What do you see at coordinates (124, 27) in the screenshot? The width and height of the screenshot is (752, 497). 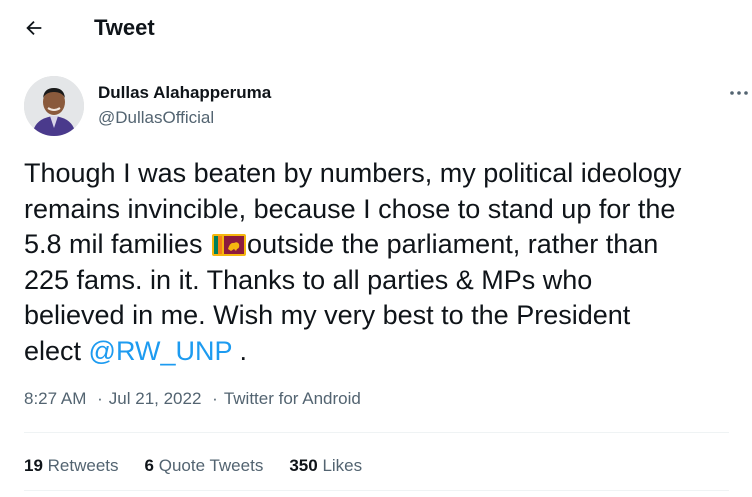 I see `page-title: Tweet` at bounding box center [124, 27].